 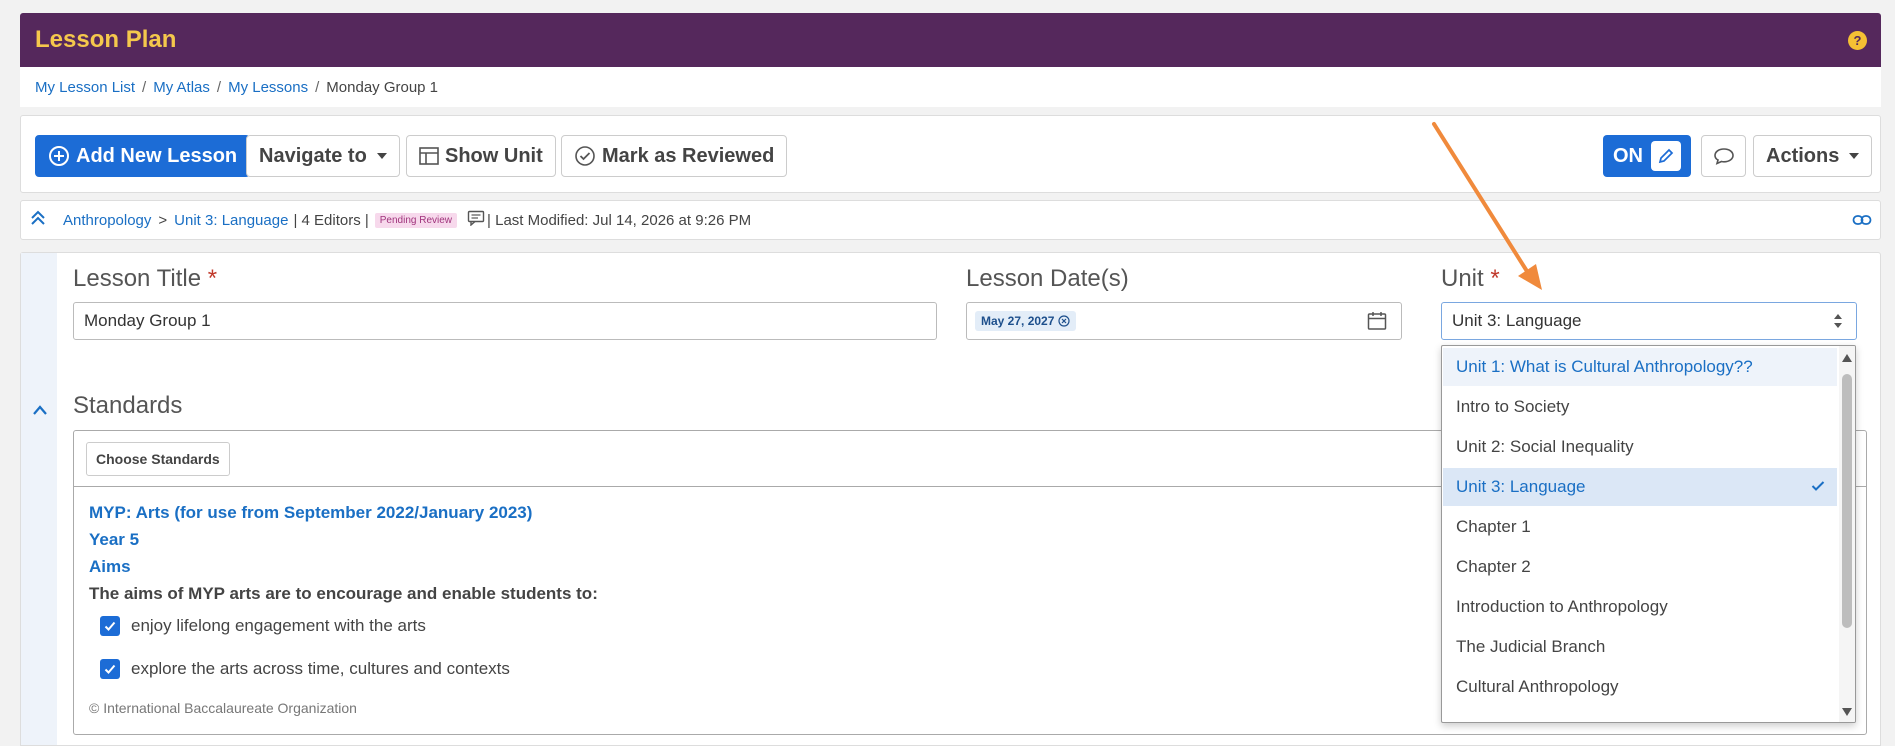 I want to click on unit-option: Chapter 2, so click(x=1640, y=567).